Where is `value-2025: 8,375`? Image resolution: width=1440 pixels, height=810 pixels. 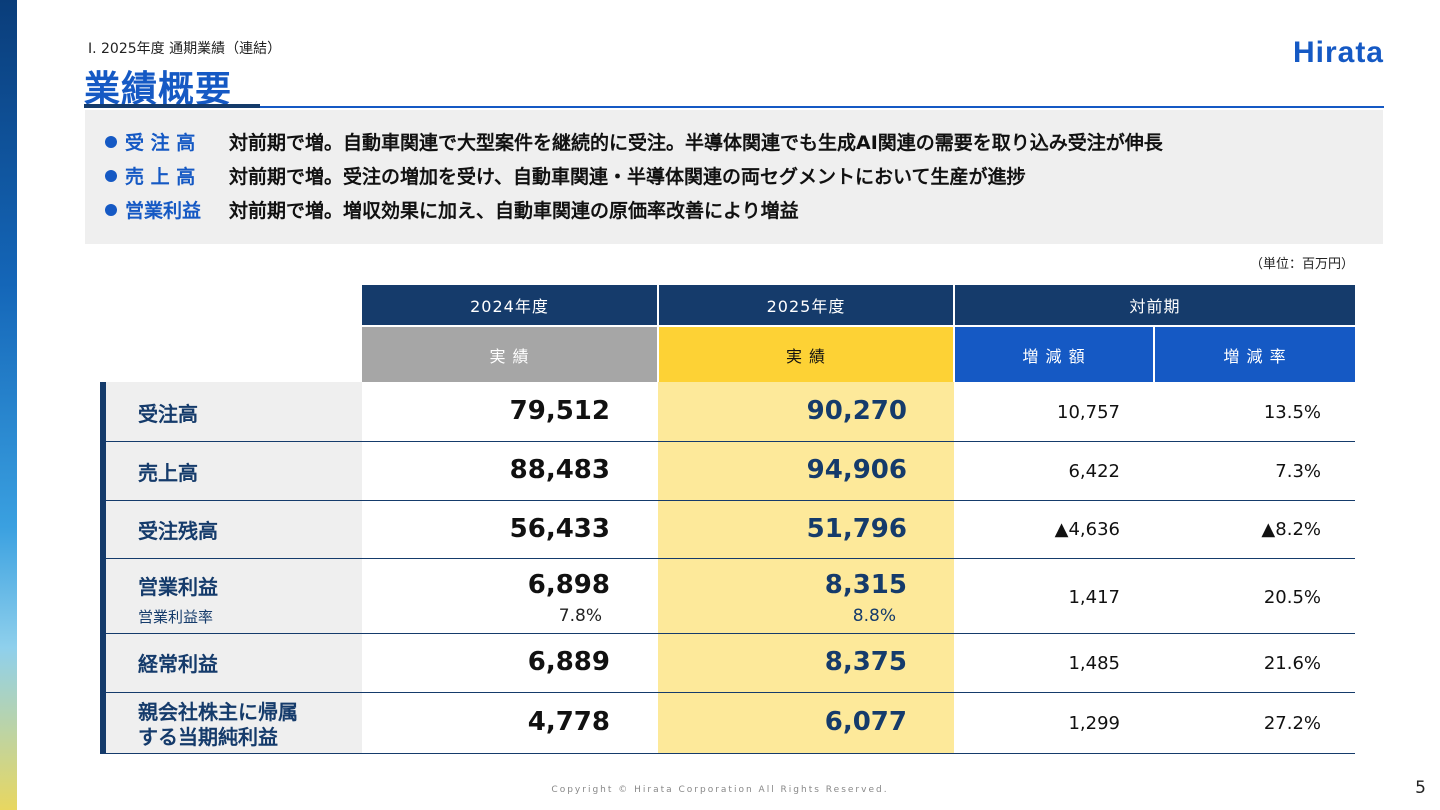
value-2025: 8,375 is located at coordinates (865, 662).